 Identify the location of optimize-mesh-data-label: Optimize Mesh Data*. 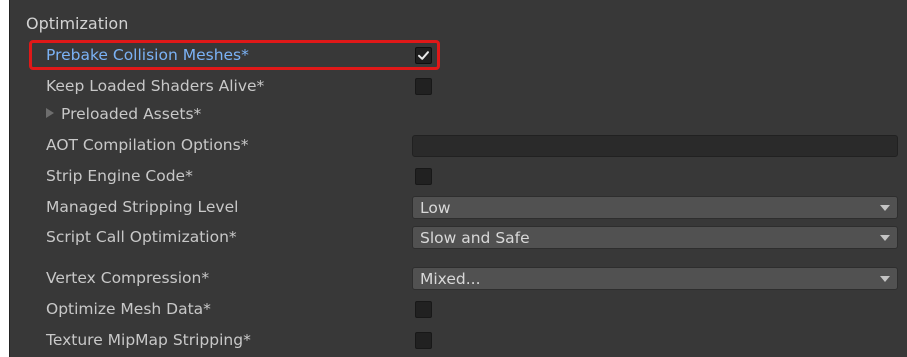
(128, 309).